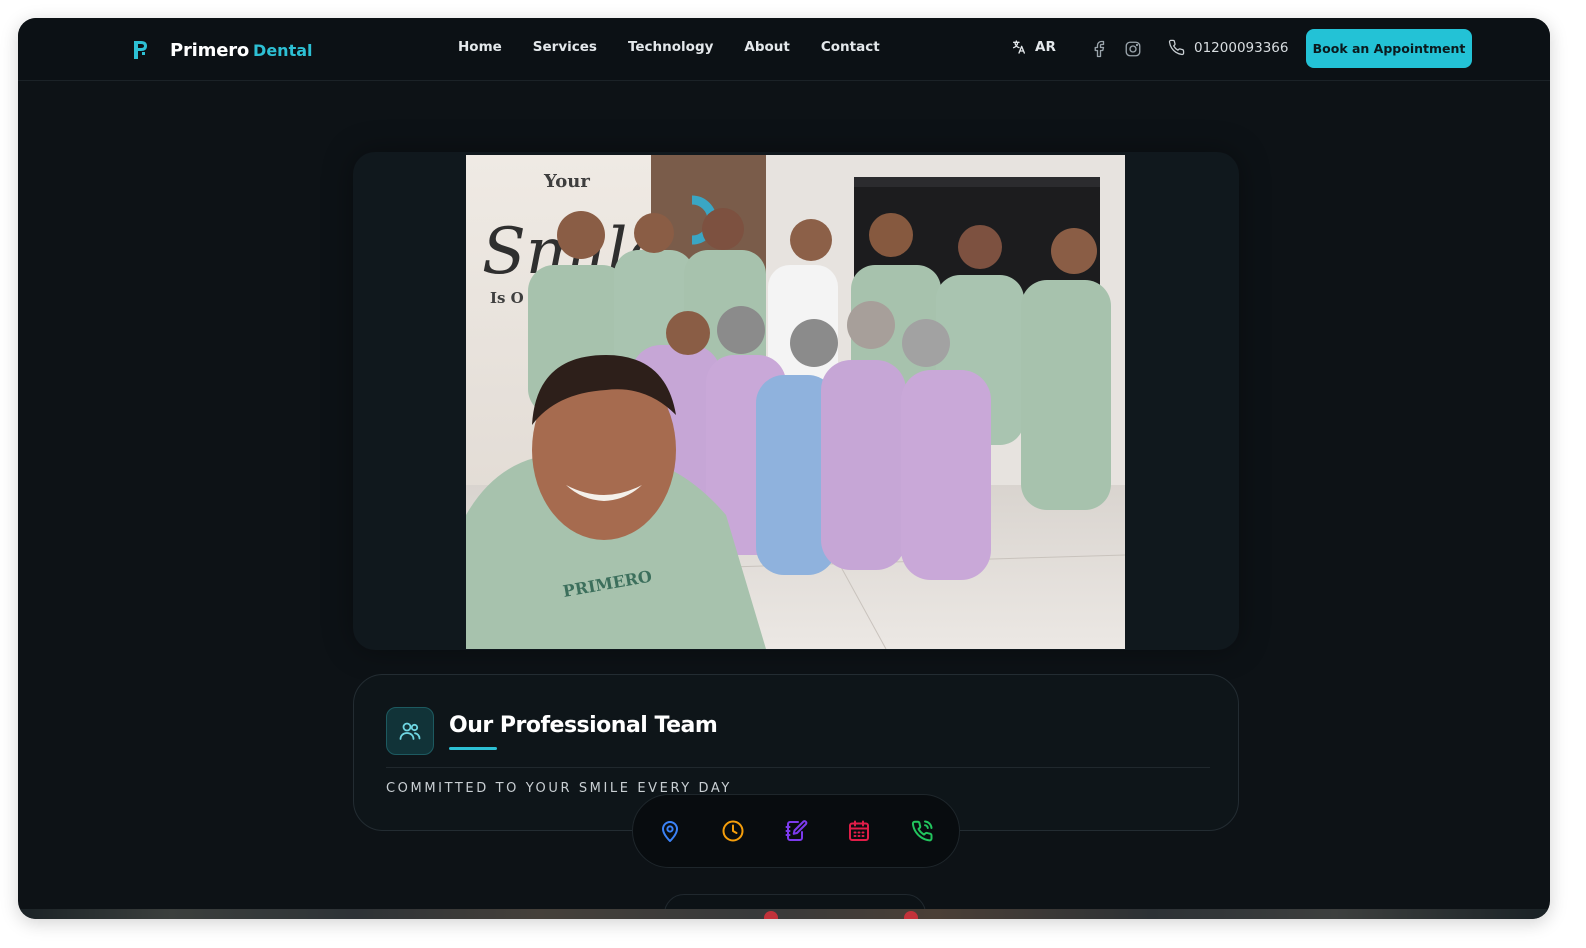 The height and width of the screenshot is (948, 1586). I want to click on brand-accent: Dental, so click(283, 50).